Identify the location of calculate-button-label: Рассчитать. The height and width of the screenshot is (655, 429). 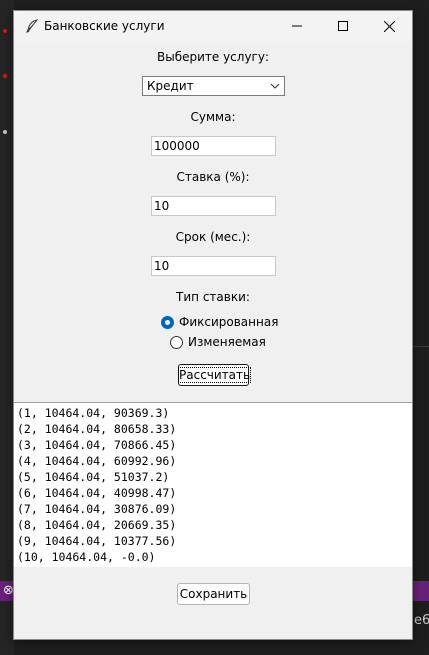
(214, 375).